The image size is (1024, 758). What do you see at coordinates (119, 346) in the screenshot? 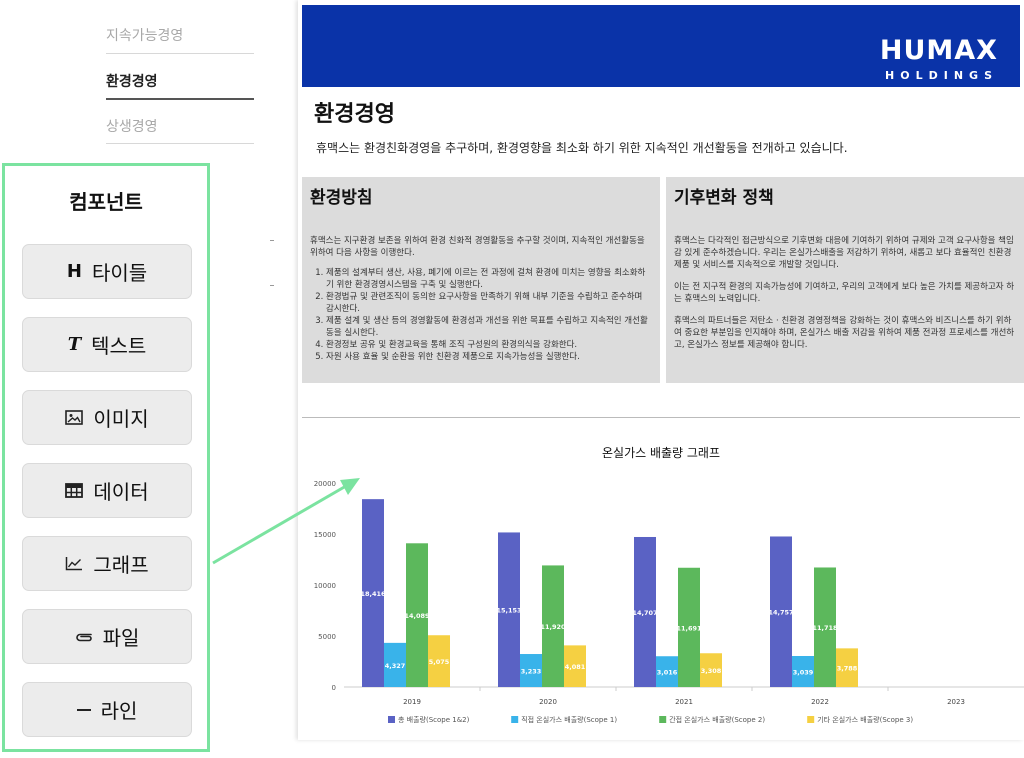
I see `text-component-label: 텍스트` at bounding box center [119, 346].